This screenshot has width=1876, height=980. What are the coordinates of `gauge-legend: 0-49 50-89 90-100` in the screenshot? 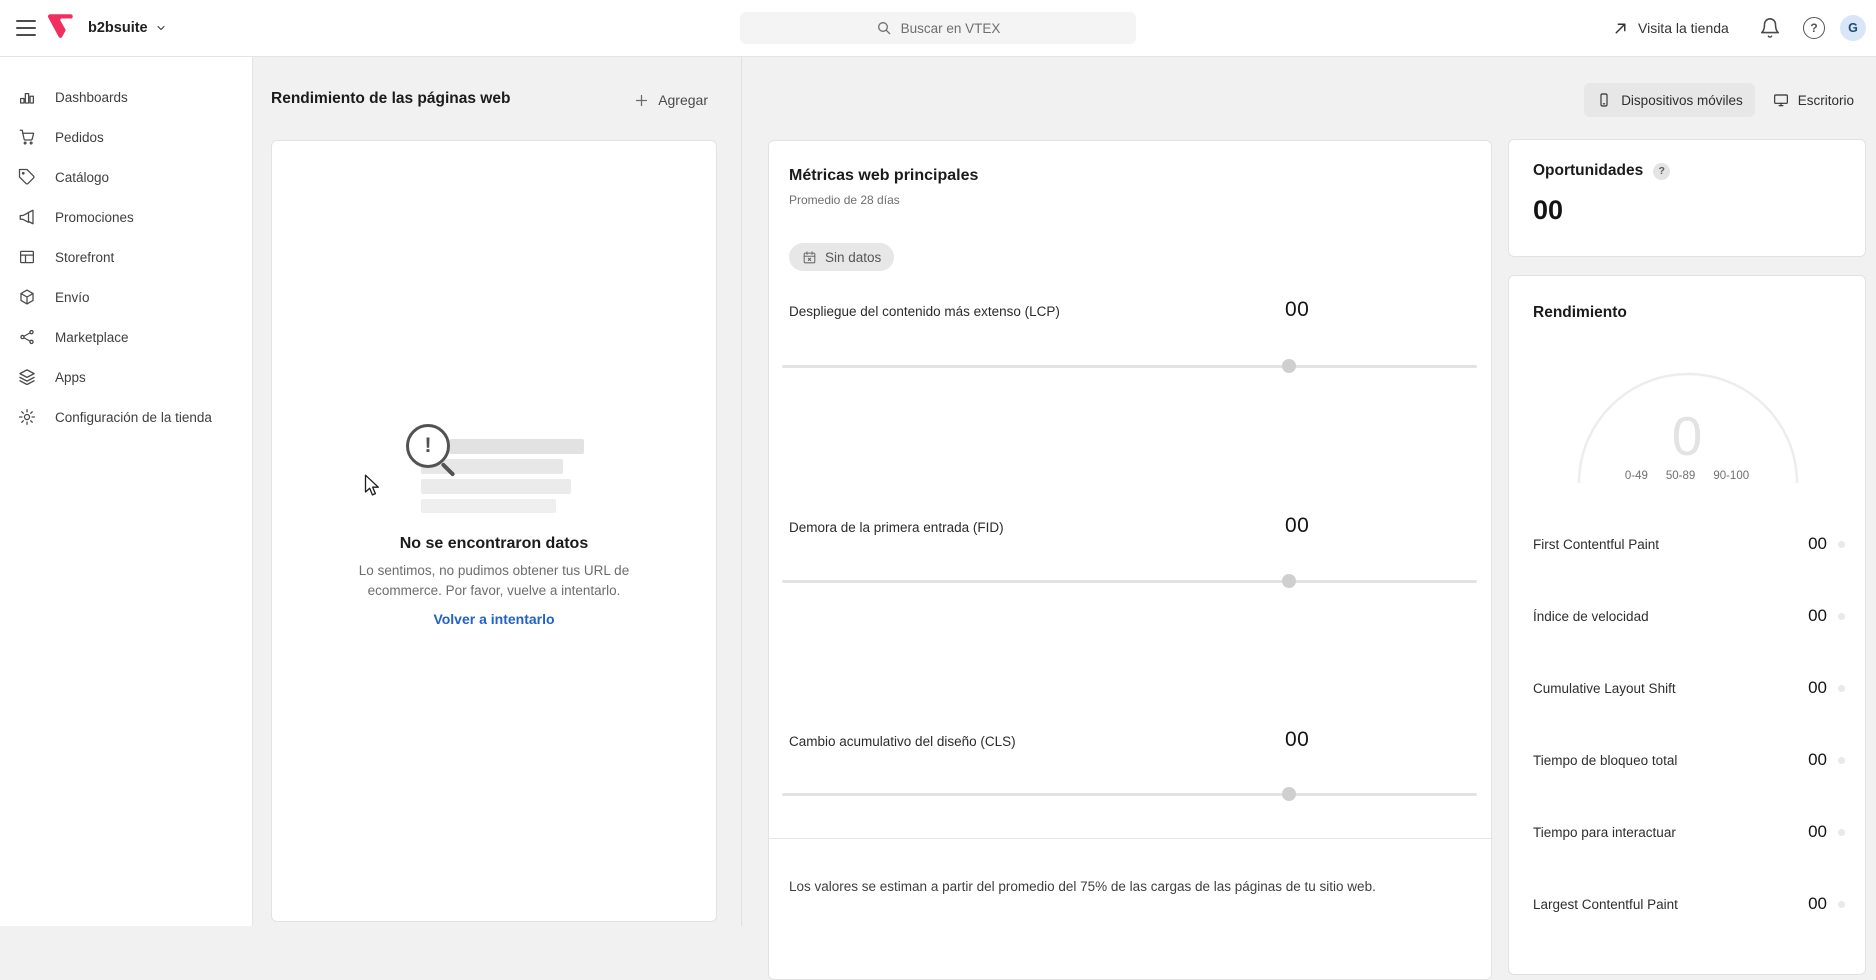 It's located at (1687, 476).